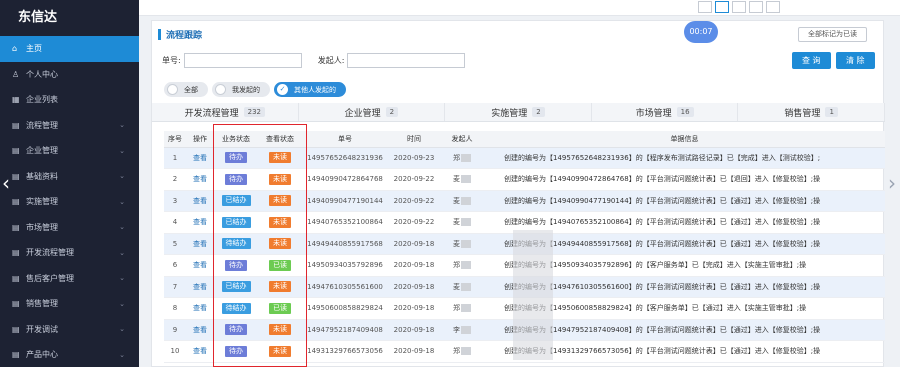 The width and height of the screenshot is (900, 367). I want to click on pager, so click(739, 7).